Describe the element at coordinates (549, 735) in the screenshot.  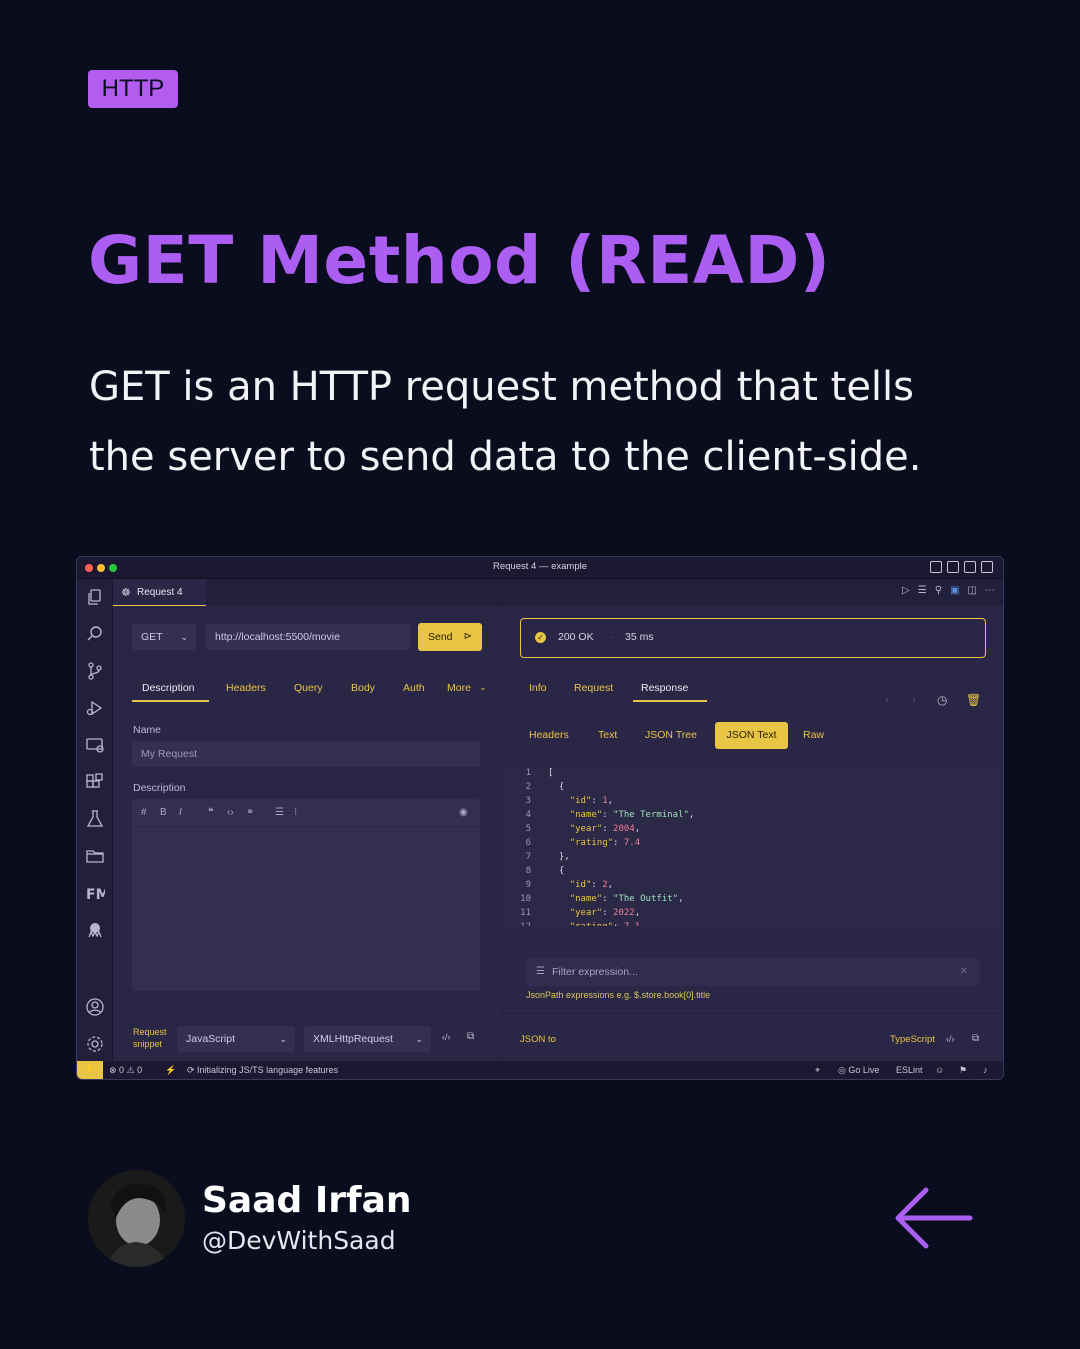
I see `view-tab-headers: Headers` at that location.